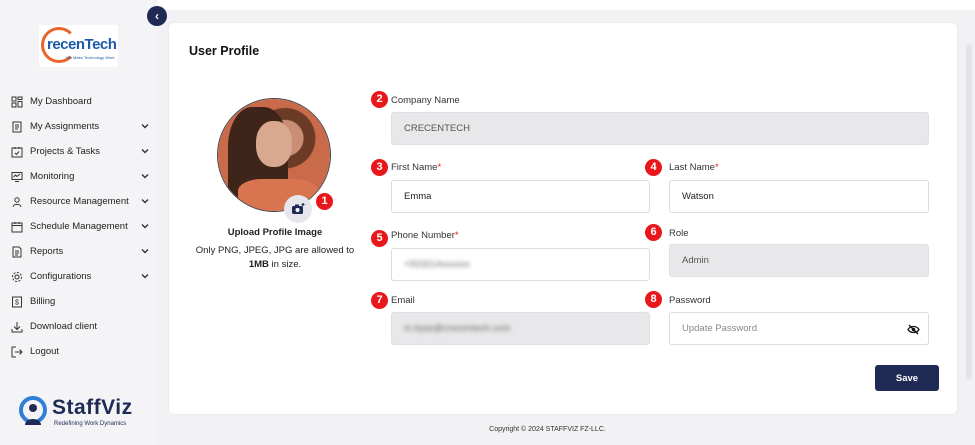 This screenshot has height=445, width=975. What do you see at coordinates (437, 264) in the screenshot?
I see `phone-number-value: +923214xxxxxx` at bounding box center [437, 264].